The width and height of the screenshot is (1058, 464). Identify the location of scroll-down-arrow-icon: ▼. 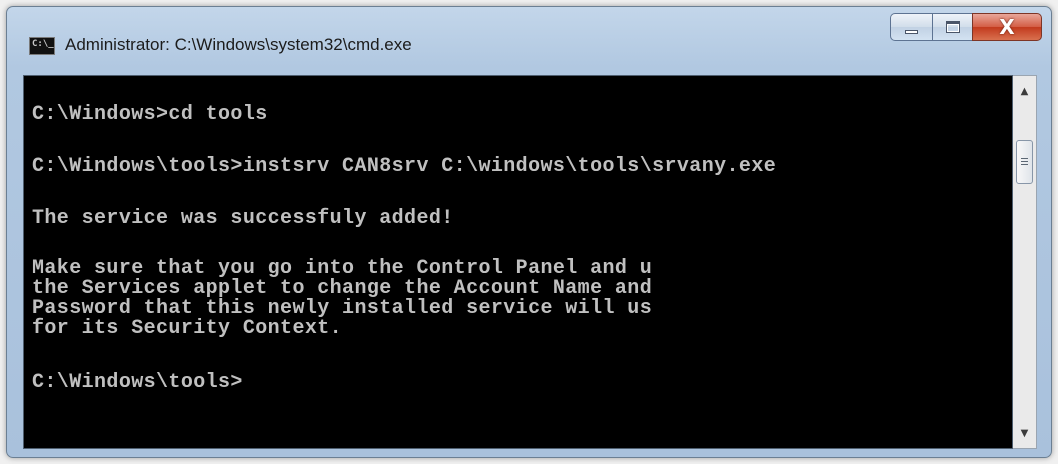
(1024, 433).